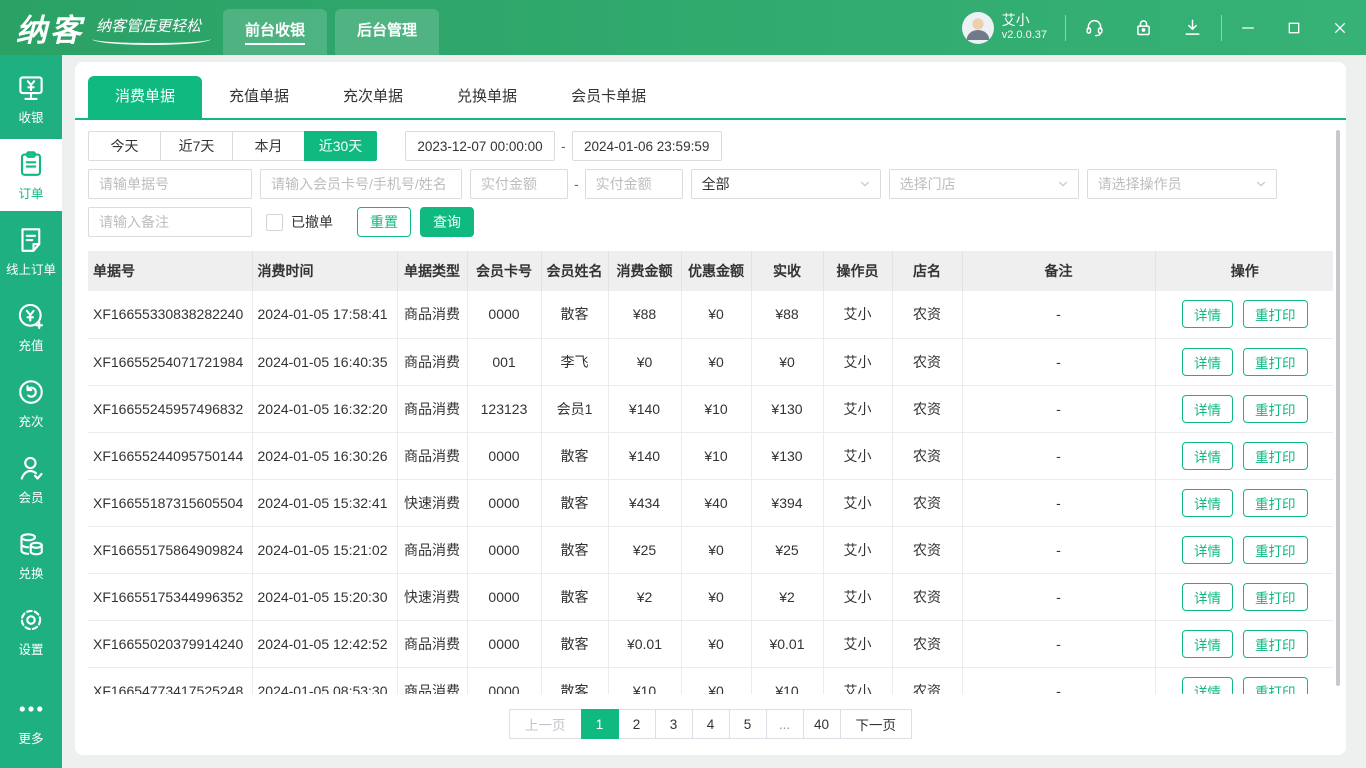 The width and height of the screenshot is (1366, 768). Describe the element at coordinates (487, 97) in the screenshot. I see `tab-exchange-bills: 兑换单据` at that location.